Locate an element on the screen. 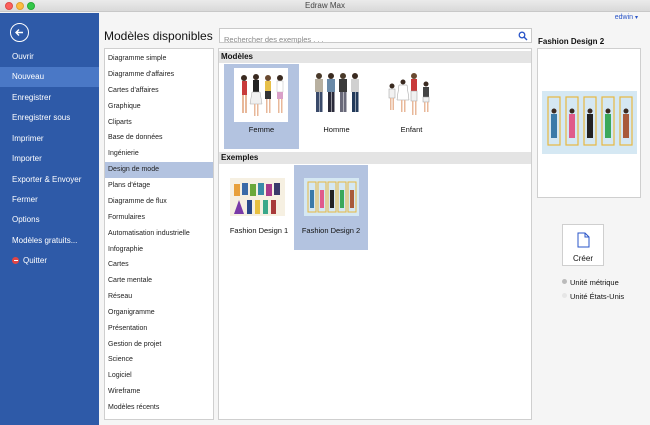 This screenshot has height=425, width=650. category-item: Diagramme de flux is located at coordinates (159, 202).